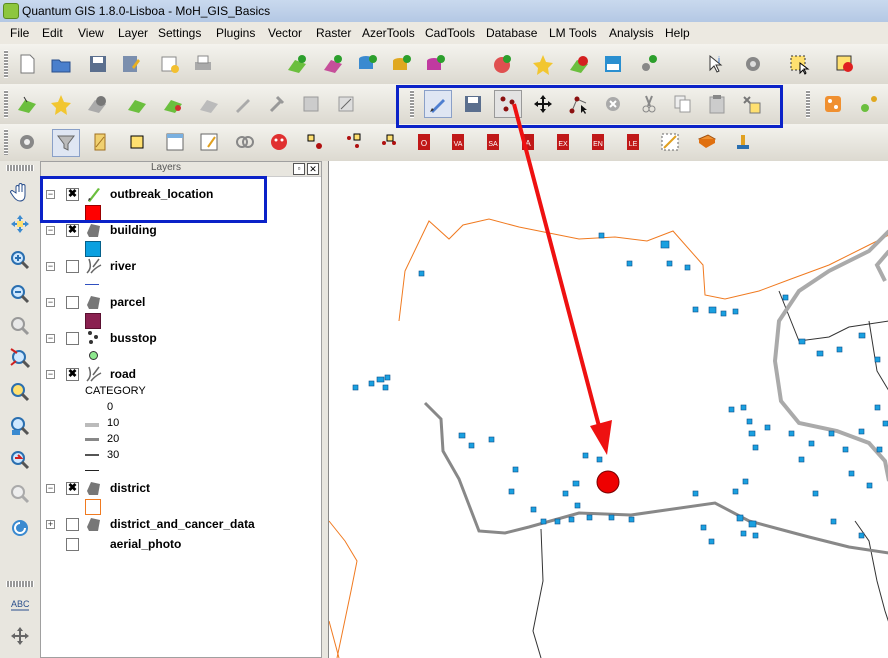  Describe the element at coordinates (179, 33) in the screenshot. I see `menu-settings: Settings` at that location.